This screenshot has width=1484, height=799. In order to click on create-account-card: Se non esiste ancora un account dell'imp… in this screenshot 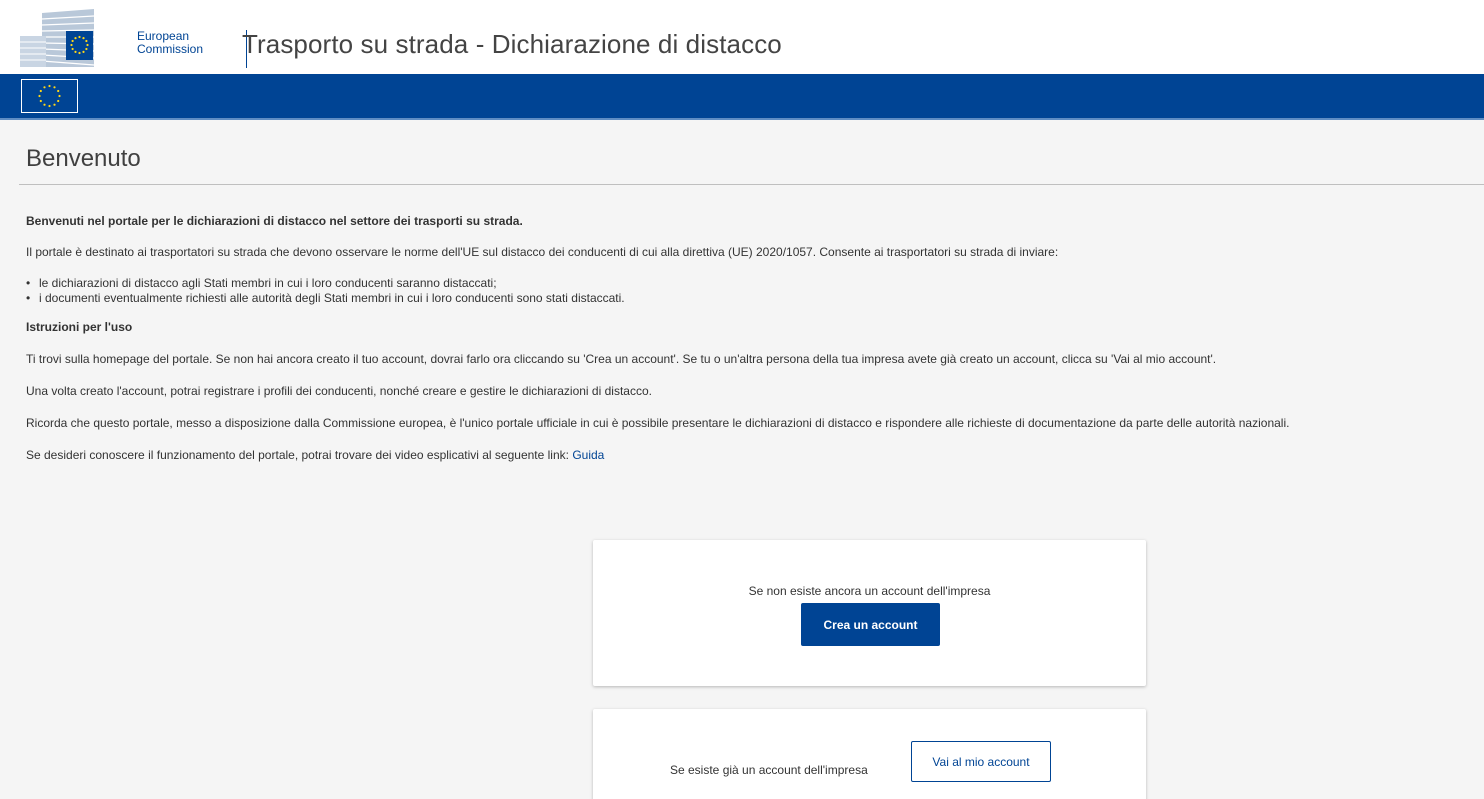, I will do `click(869, 613)`.